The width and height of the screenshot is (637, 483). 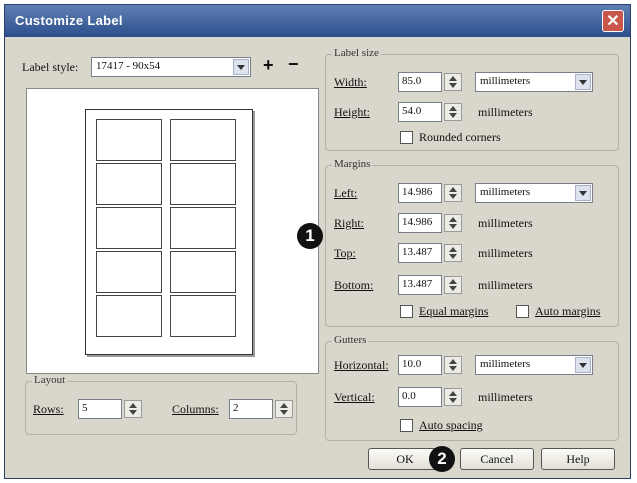 I want to click on margin-unit-select: millimeters, so click(x=534, y=193).